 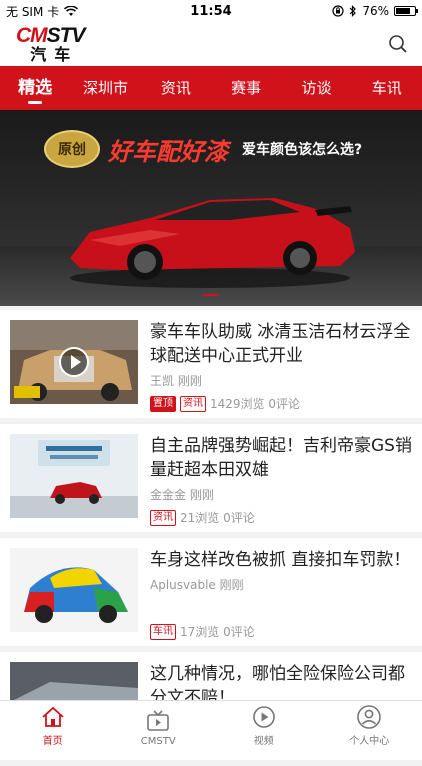 I want to click on news-author: Aplusvable 刚刚, so click(x=281, y=584).